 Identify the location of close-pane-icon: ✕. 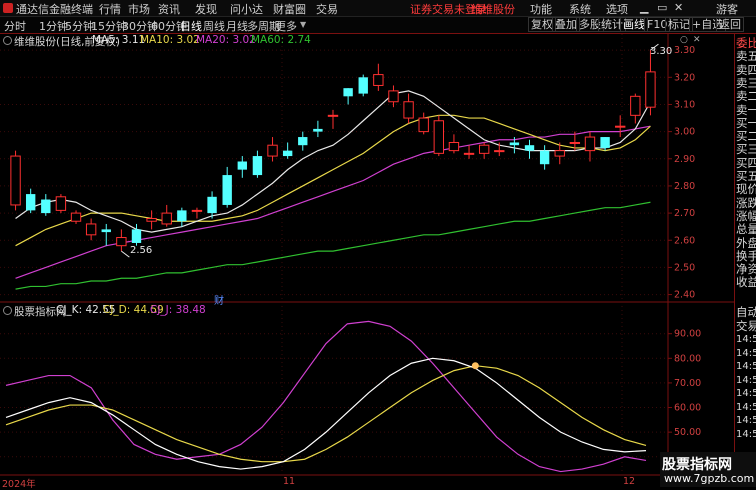
(697, 40).